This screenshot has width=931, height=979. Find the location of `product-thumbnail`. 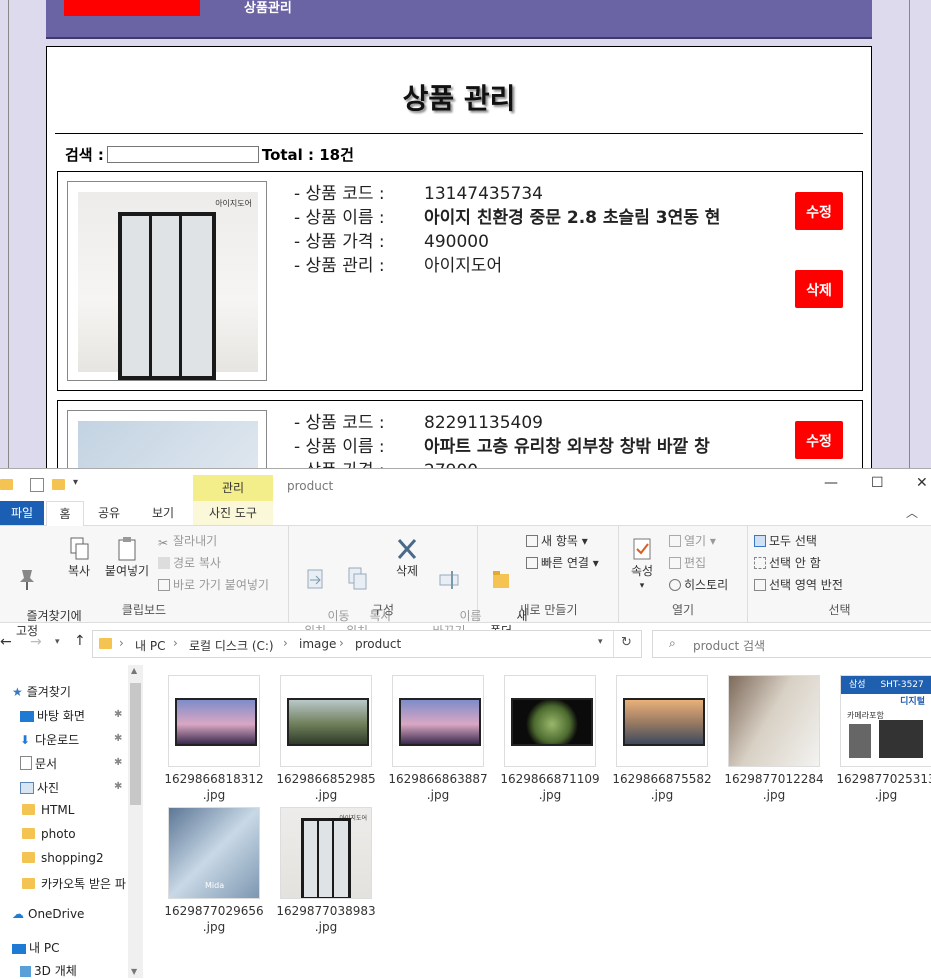

product-thumbnail is located at coordinates (167, 439).